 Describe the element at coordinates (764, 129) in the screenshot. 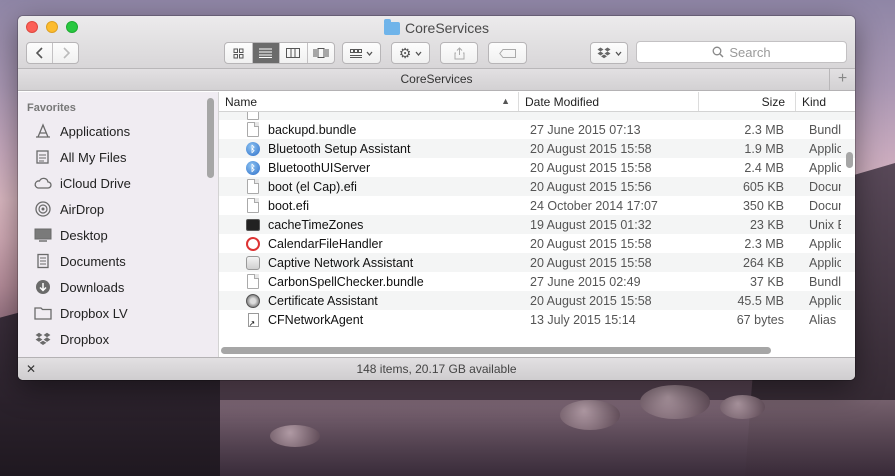

I see `file-size: 2.3 MB` at that location.